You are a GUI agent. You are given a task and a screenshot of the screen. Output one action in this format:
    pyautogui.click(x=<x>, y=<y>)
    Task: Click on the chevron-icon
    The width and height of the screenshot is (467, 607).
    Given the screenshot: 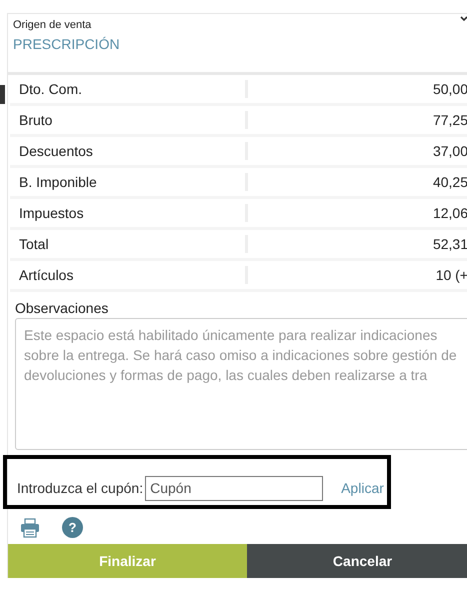 What is the action you would take?
    pyautogui.click(x=463, y=19)
    